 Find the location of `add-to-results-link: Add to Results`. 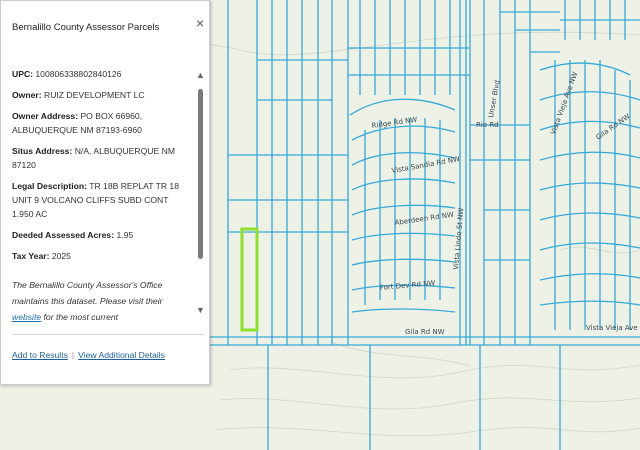

add-to-results-link: Add to Results is located at coordinates (40, 355).